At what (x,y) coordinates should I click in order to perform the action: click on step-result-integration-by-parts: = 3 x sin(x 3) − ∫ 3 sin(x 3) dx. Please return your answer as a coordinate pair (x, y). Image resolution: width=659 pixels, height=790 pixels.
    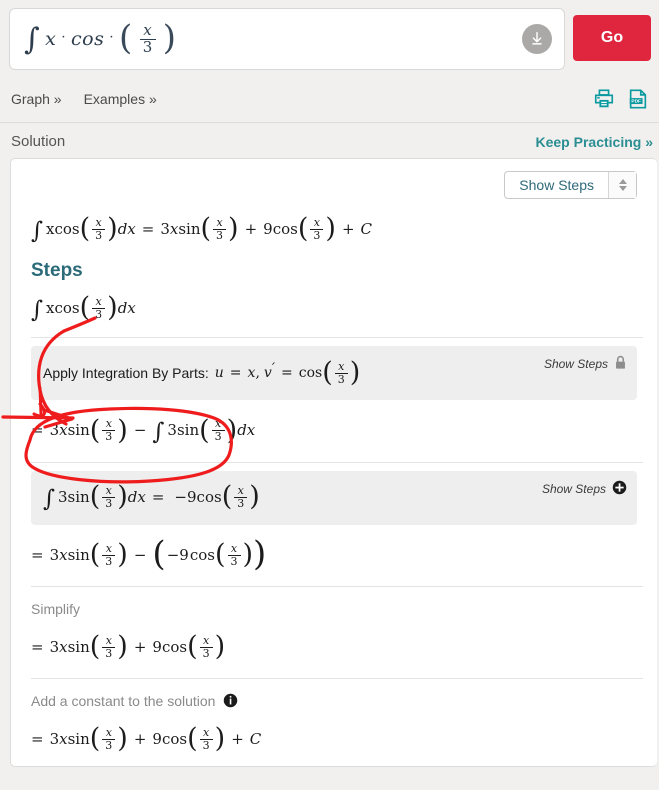
    Looking at the image, I should click on (143, 430).